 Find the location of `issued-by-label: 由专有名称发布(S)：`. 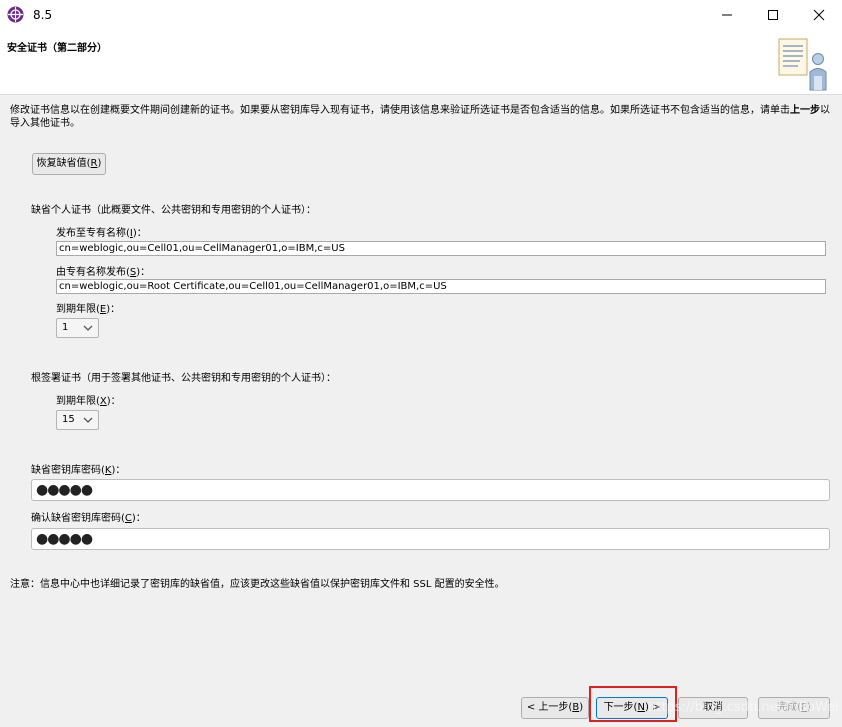

issued-by-label: 由专有名称发布(S)： is located at coordinates (103, 272).